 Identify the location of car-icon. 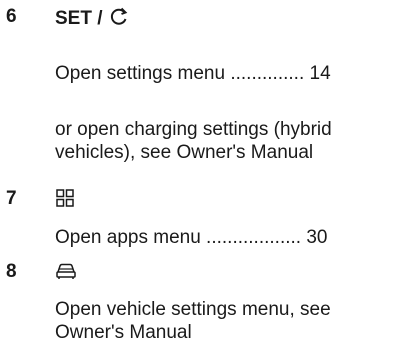
(66, 274).